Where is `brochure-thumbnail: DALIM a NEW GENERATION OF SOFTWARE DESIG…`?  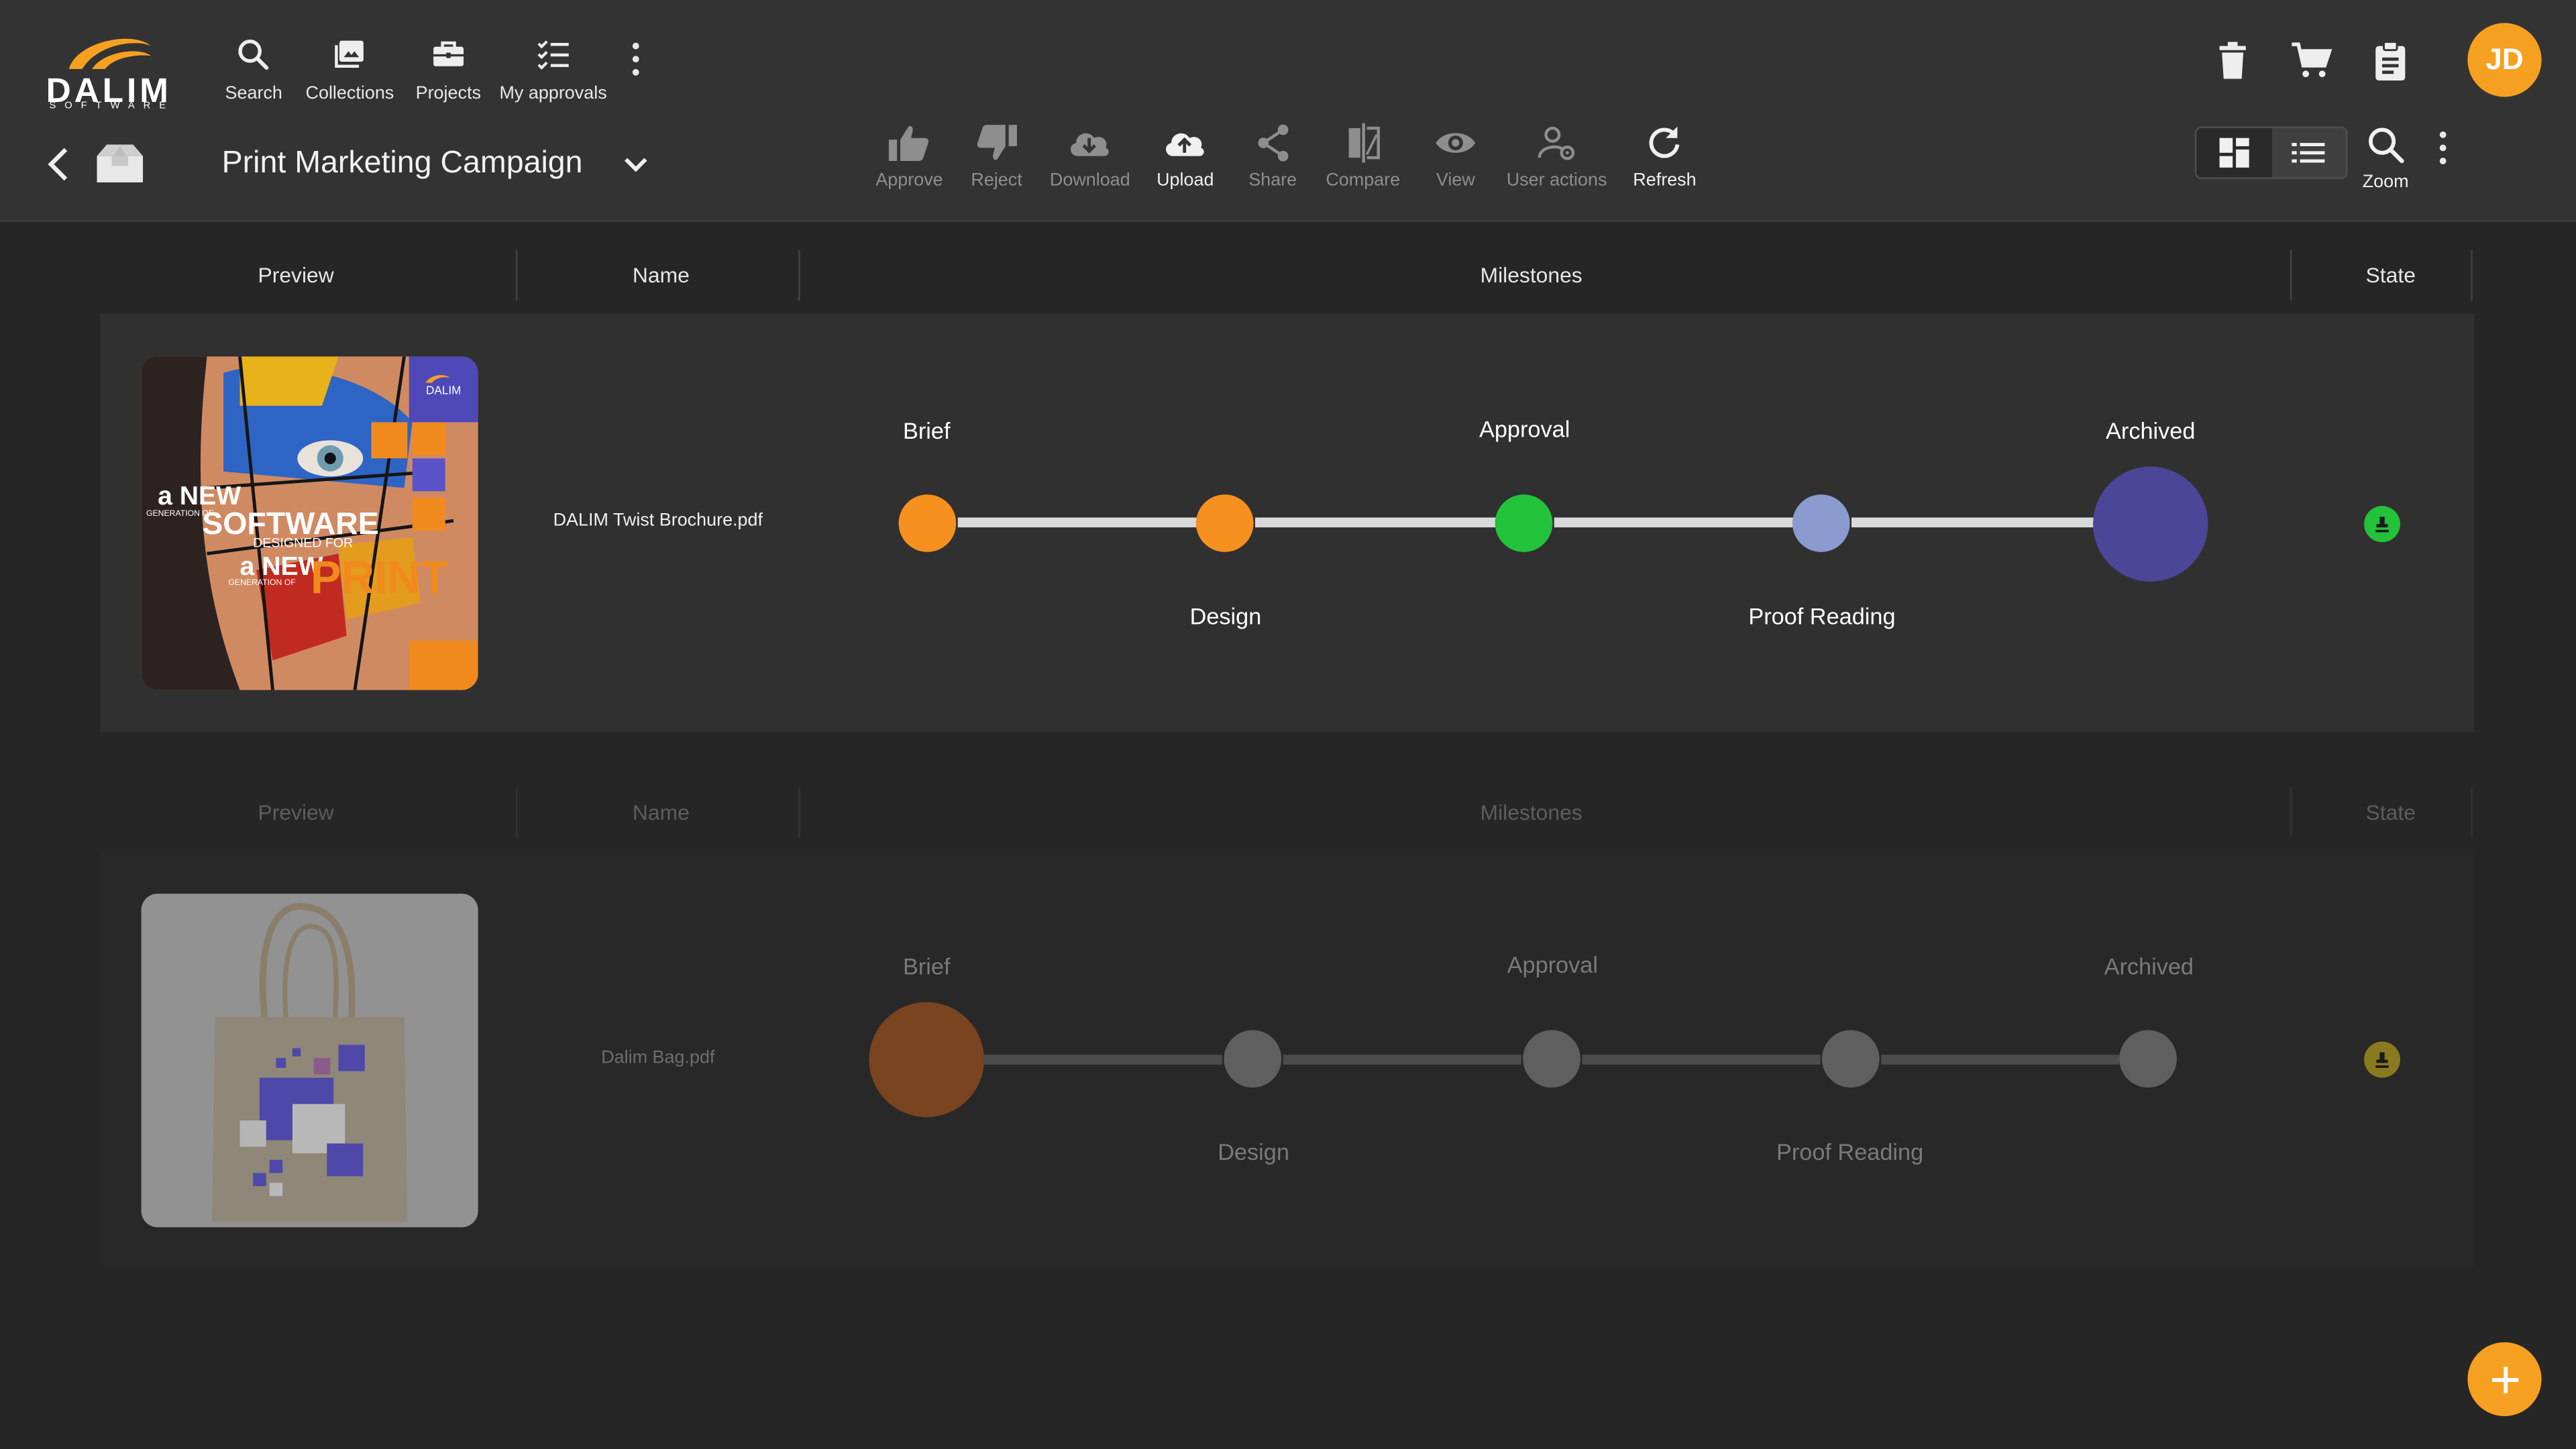 brochure-thumbnail: DALIM a NEW GENERATION OF SOFTWARE DESIG… is located at coordinates (309, 523).